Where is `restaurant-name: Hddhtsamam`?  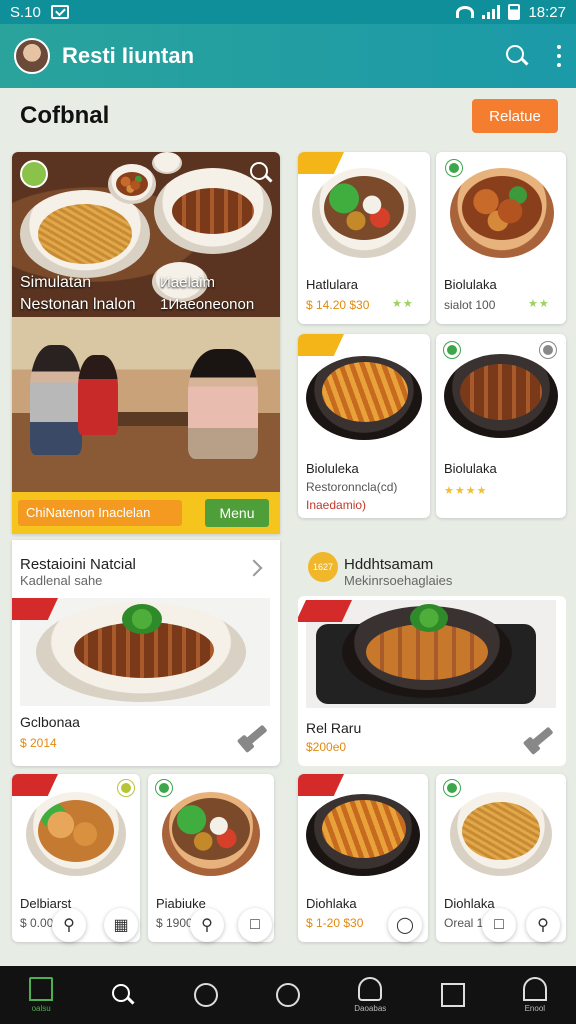 restaurant-name: Hddhtsamam is located at coordinates (389, 564).